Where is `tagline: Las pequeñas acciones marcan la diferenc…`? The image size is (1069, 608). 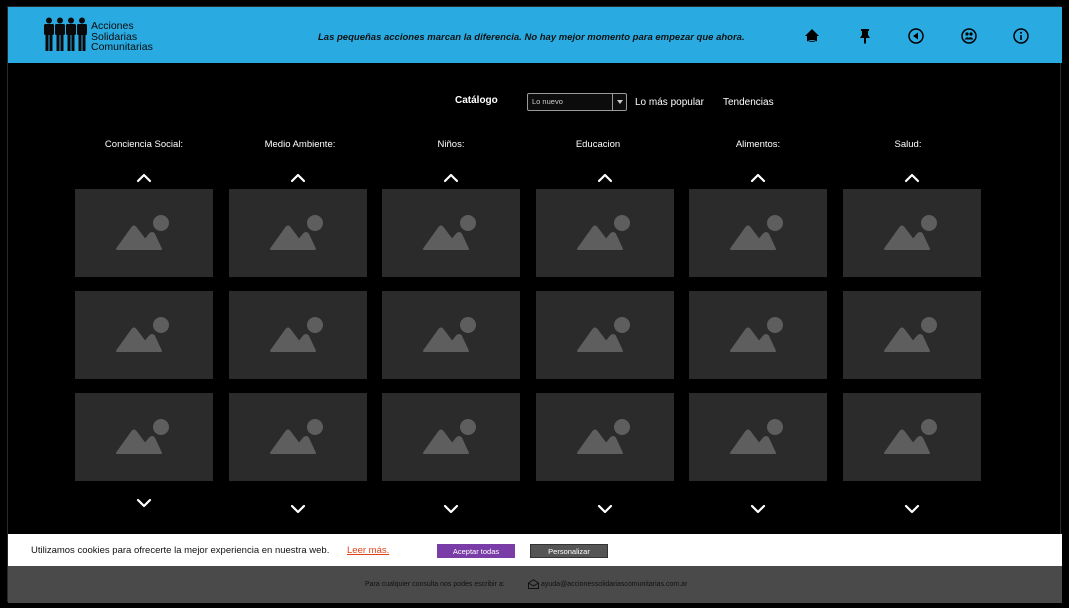 tagline: Las pequeñas acciones marcan la diferenc… is located at coordinates (531, 37).